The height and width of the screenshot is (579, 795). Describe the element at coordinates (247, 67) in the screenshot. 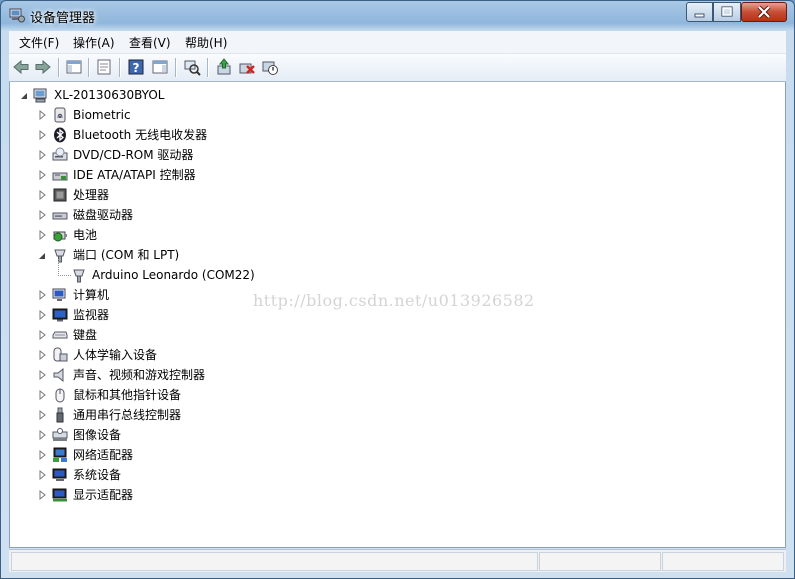

I see `uninstall-icon` at that location.